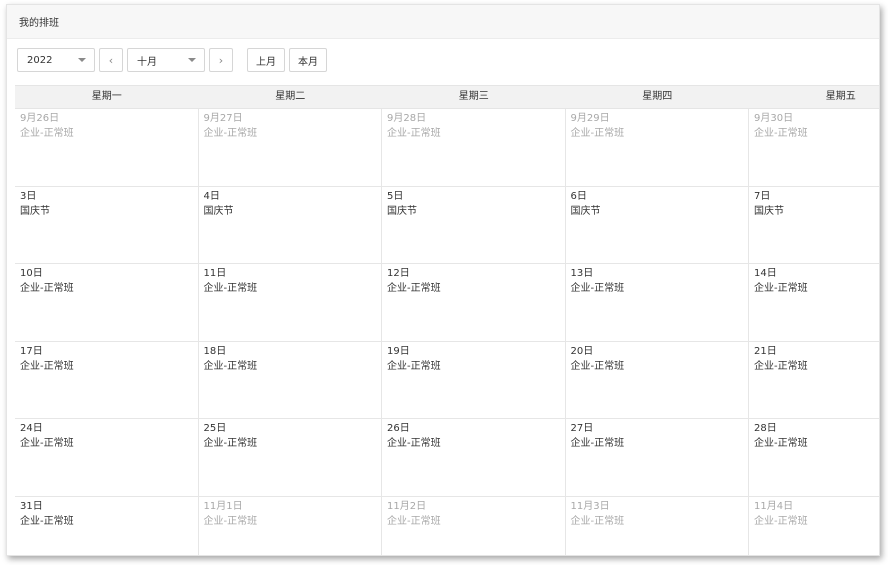  What do you see at coordinates (407, 506) in the screenshot?
I see `day-date: 11月2日` at bounding box center [407, 506].